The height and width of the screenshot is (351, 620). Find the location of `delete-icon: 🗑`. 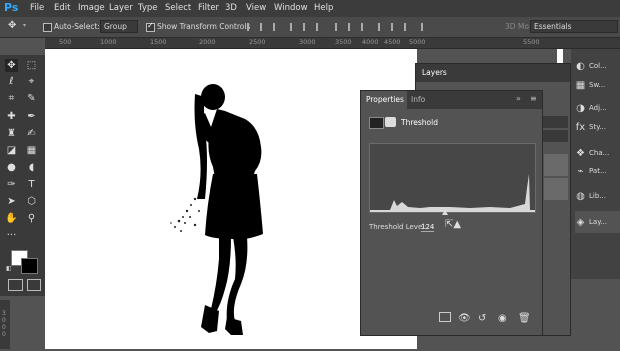

delete-icon: 🗑 is located at coordinates (524, 318).